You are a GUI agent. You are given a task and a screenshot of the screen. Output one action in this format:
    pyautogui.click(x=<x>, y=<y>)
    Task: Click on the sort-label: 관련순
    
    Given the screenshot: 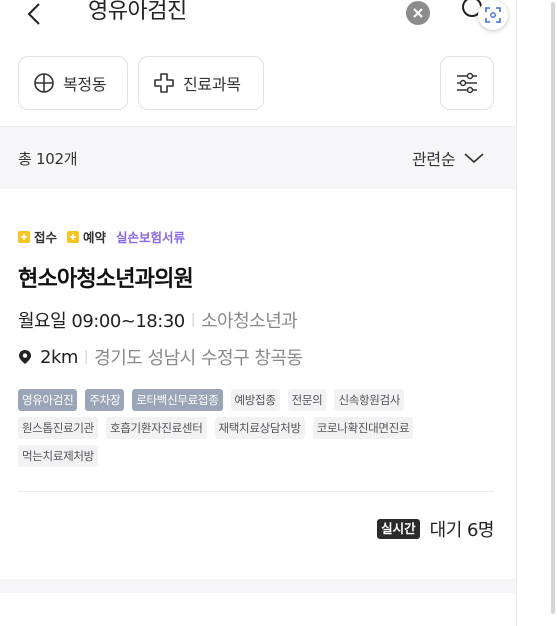 What is the action you would take?
    pyautogui.click(x=434, y=159)
    